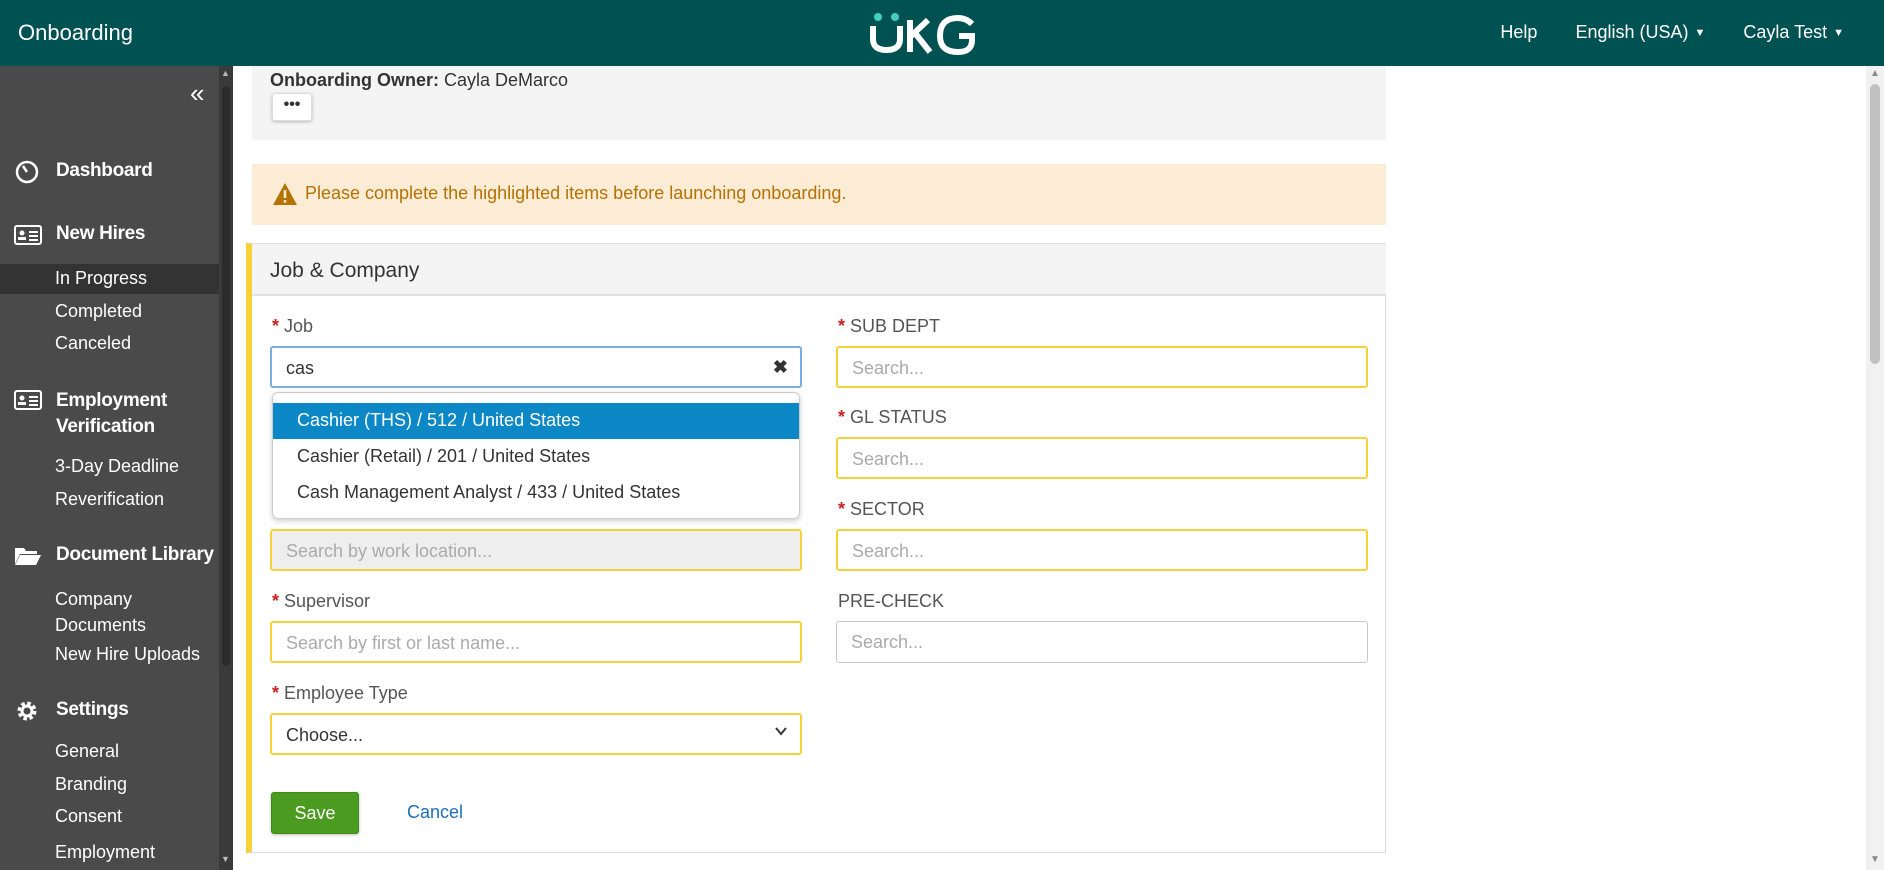 The width and height of the screenshot is (1884, 870). Describe the element at coordinates (781, 731) in the screenshot. I see `chevron-down-icon` at that location.